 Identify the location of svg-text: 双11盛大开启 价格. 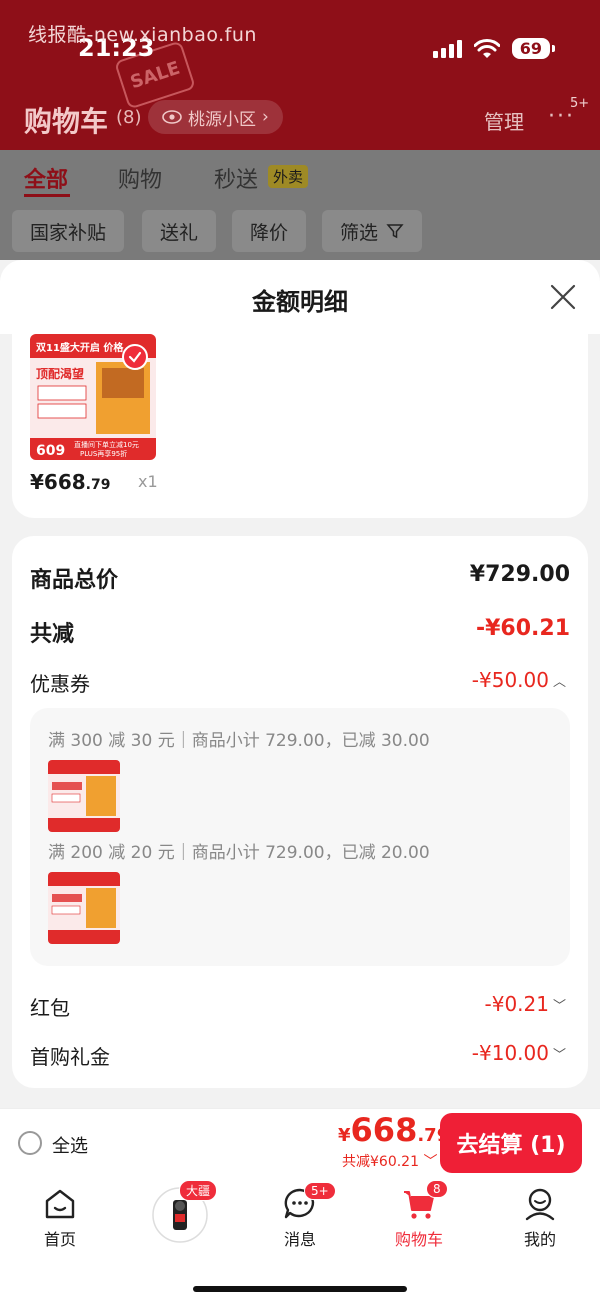
(80, 347).